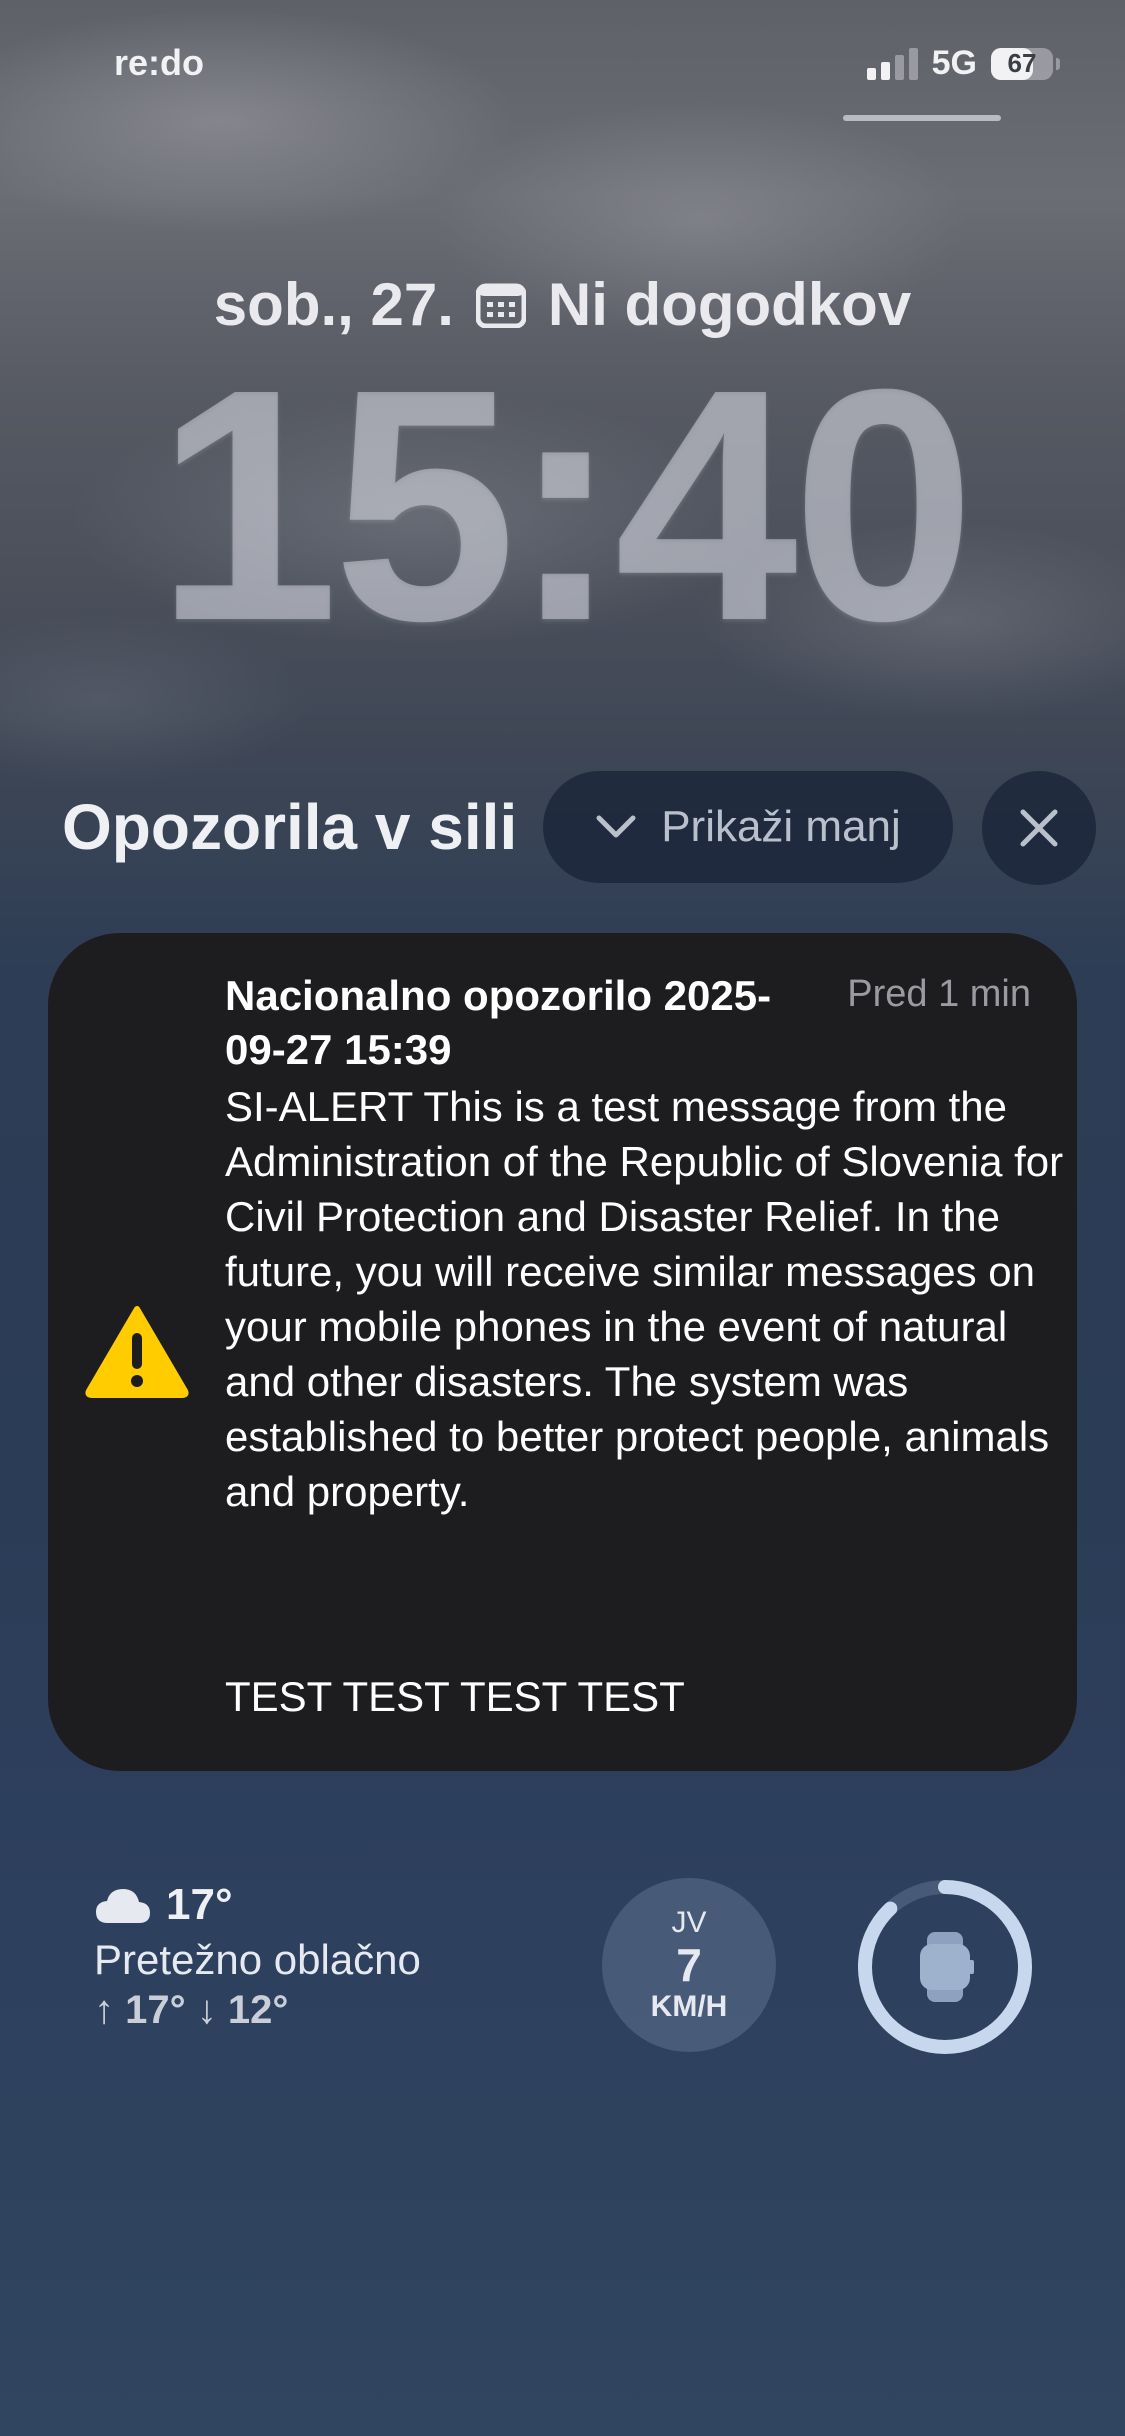 The width and height of the screenshot is (1125, 2436). I want to click on weather-condition: Pretežno oblačno, so click(257, 1959).